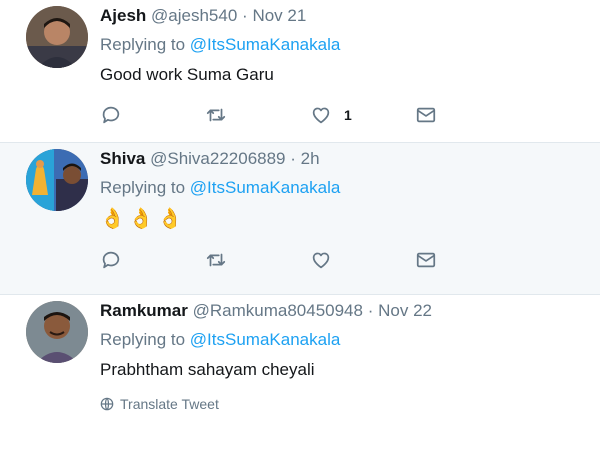  Describe the element at coordinates (194, 15) in the screenshot. I see `user-handle: @ajesh540` at that location.